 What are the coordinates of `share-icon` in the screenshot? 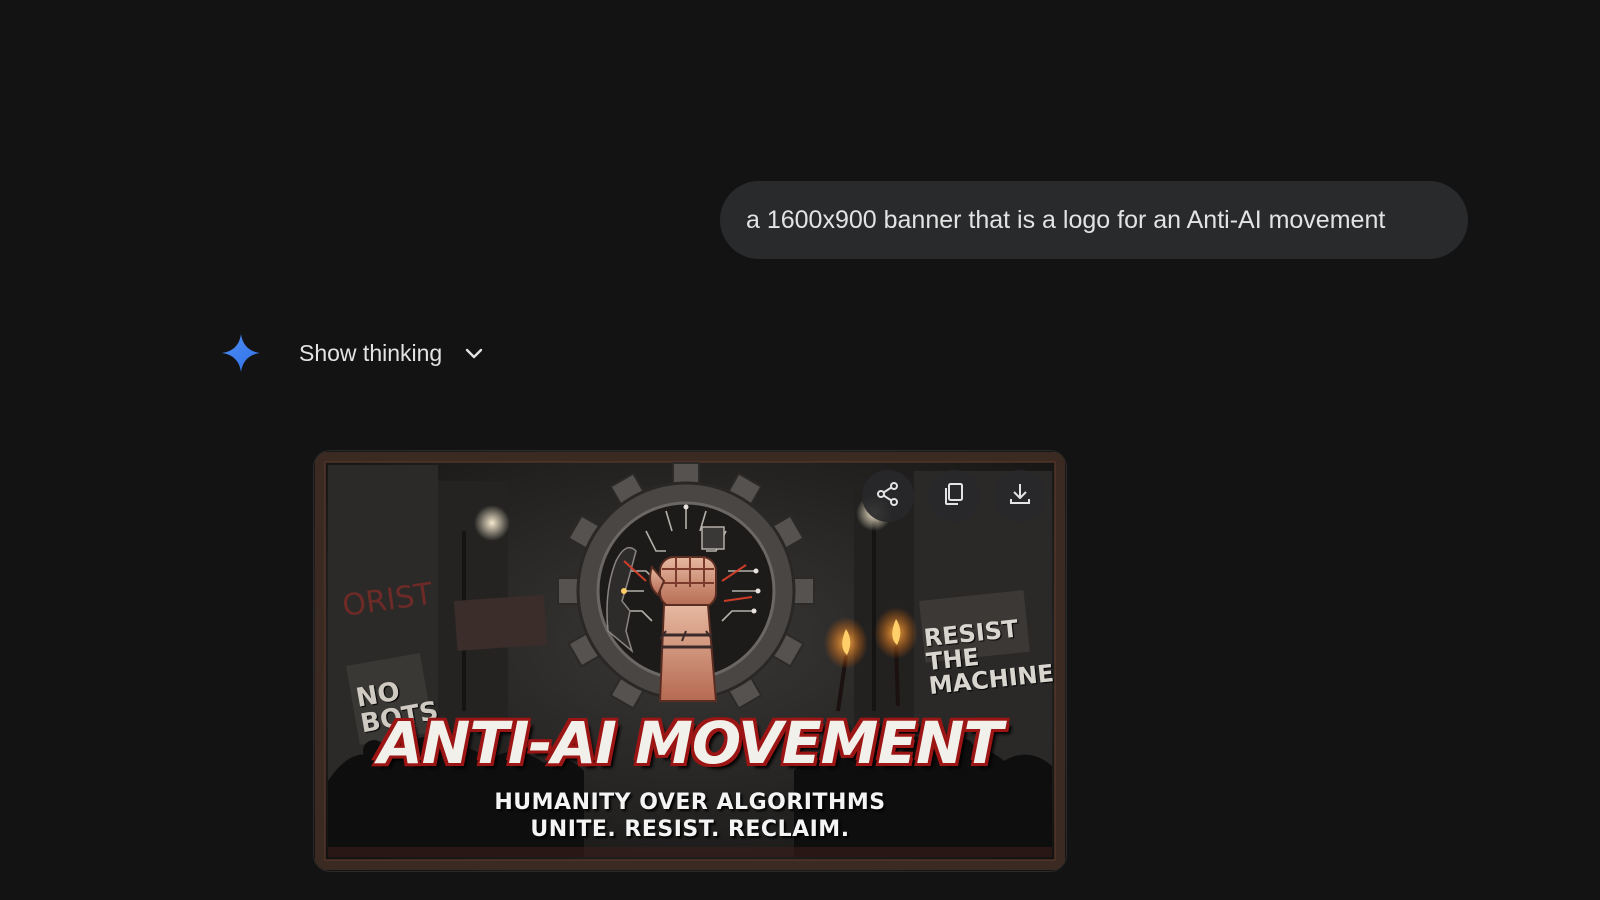 It's located at (888, 496).